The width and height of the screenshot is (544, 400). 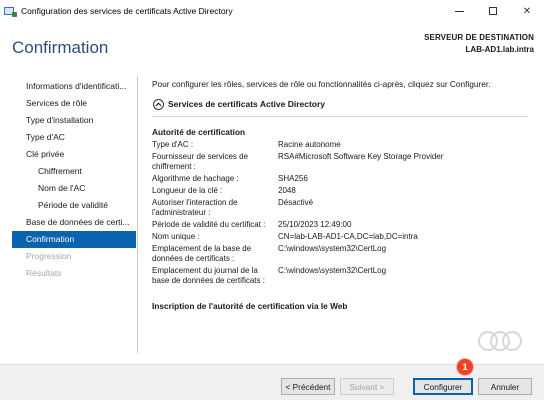 What do you see at coordinates (247, 104) in the screenshot?
I see `section-title: Services de certificats Active Directory` at bounding box center [247, 104].